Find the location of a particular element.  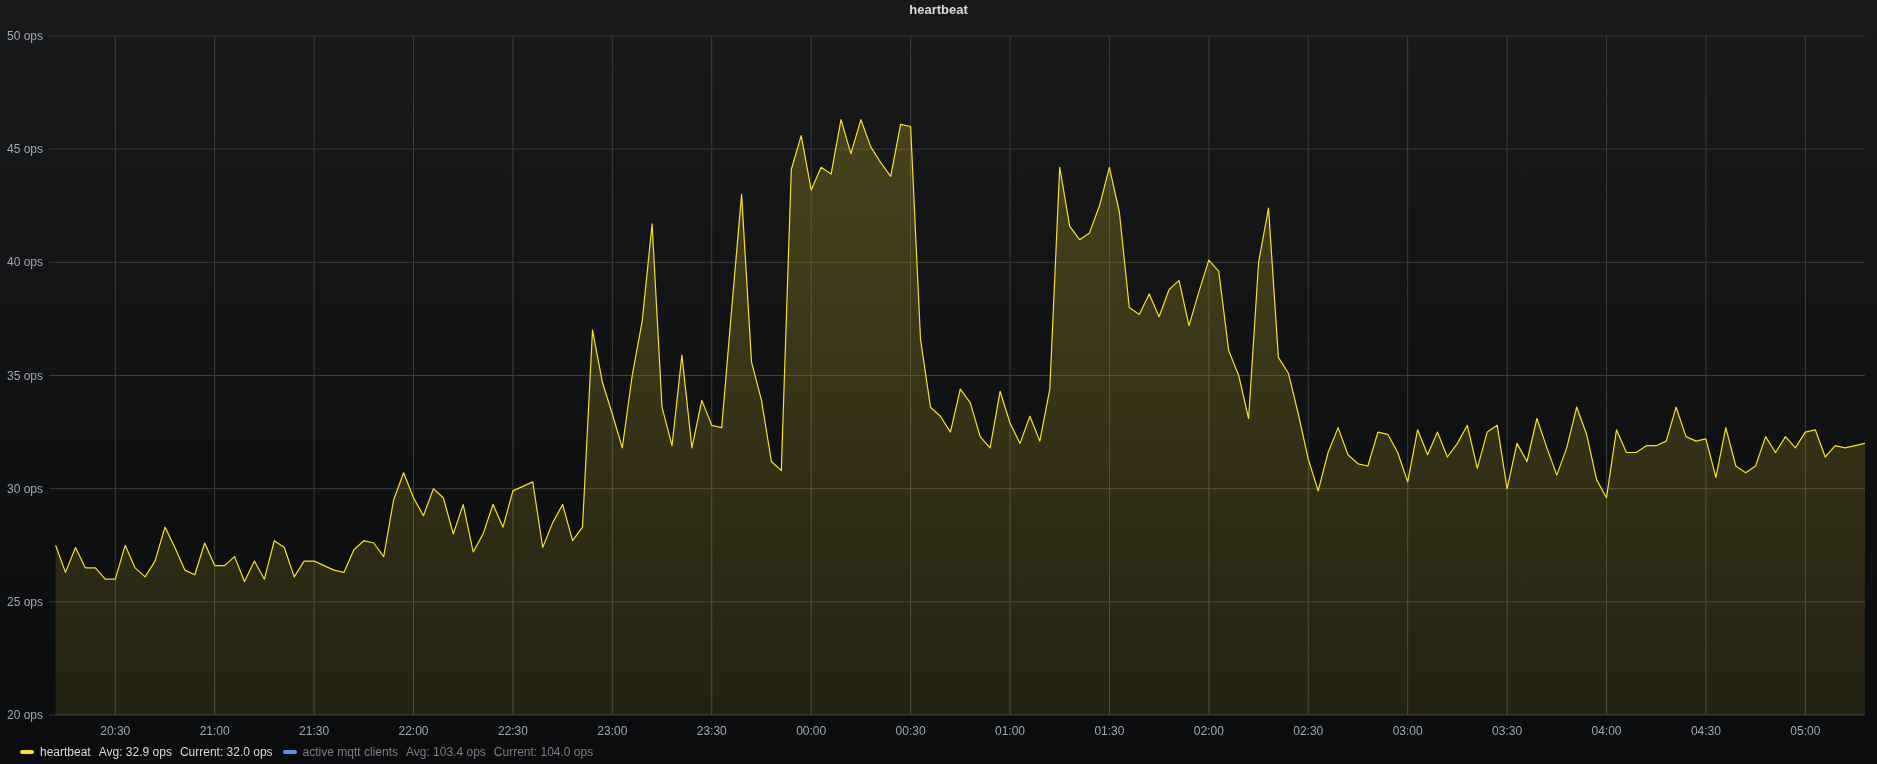

x-axis-label: 00:30 is located at coordinates (910, 731).